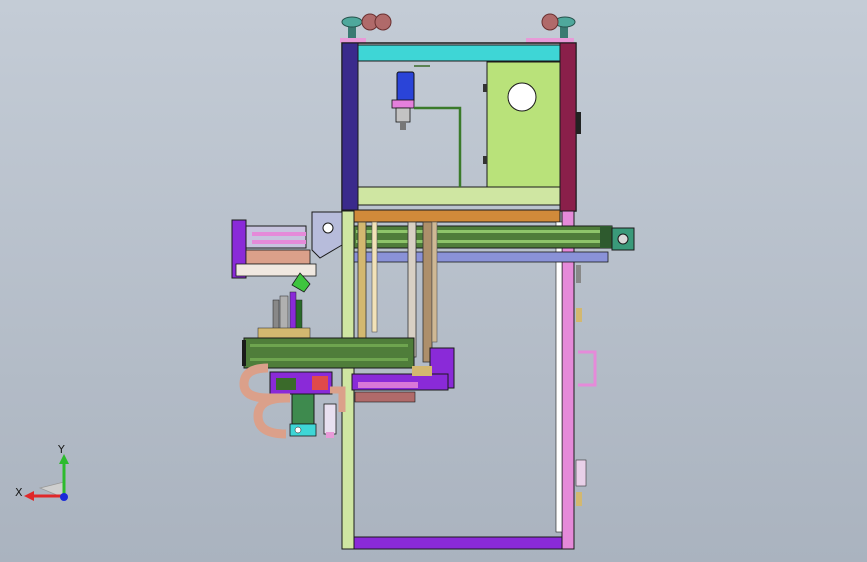 This screenshot has width=867, height=562. I want to click on linear-rail, so click(483, 244).